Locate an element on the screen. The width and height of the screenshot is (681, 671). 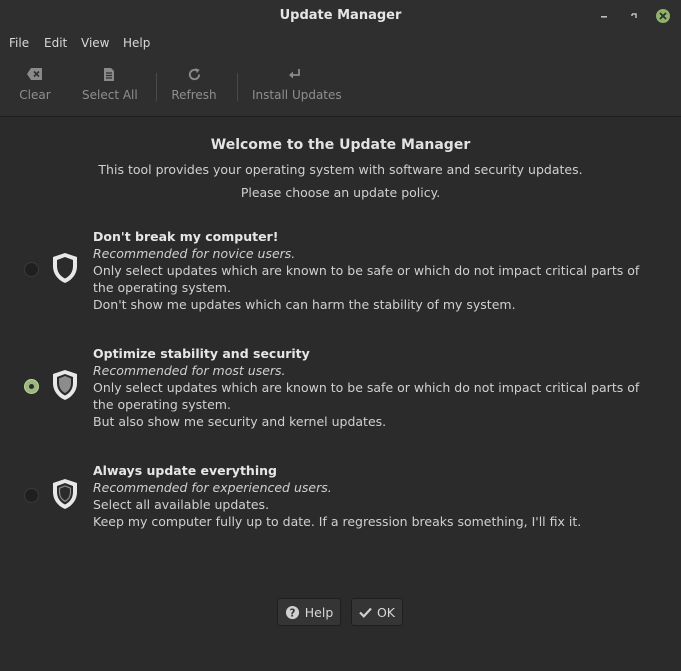
ok-label: OK is located at coordinates (386, 612).